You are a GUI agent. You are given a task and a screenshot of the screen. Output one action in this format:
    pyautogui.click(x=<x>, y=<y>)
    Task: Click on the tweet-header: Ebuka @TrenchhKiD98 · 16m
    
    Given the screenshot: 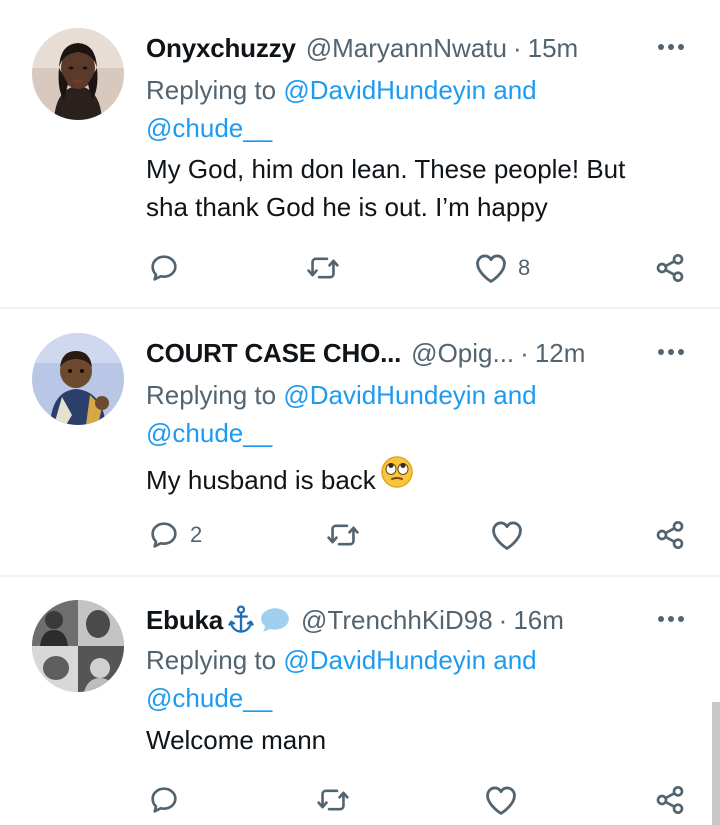 What is the action you would take?
    pyautogui.click(x=413, y=620)
    